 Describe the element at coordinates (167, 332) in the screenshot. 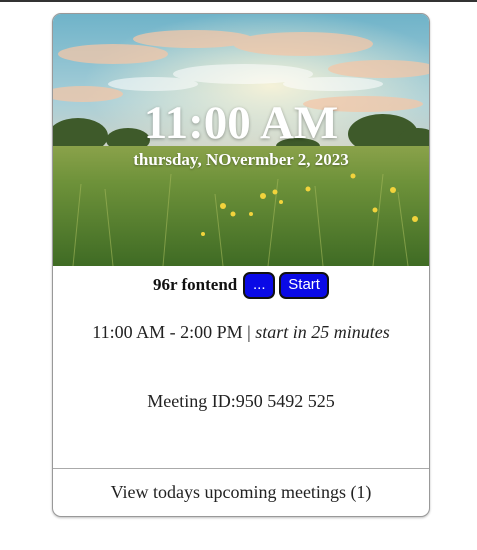

I see `time-range-text: 11:00 AM - 2:00 PM` at that location.